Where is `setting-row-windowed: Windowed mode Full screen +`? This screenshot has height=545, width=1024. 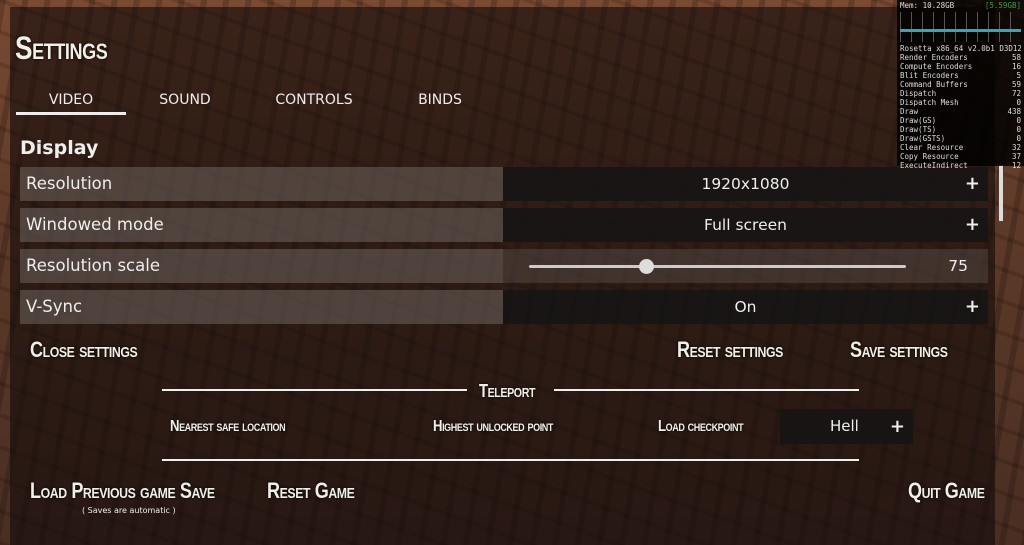
setting-row-windowed: Windowed mode Full screen + is located at coordinates (504, 225).